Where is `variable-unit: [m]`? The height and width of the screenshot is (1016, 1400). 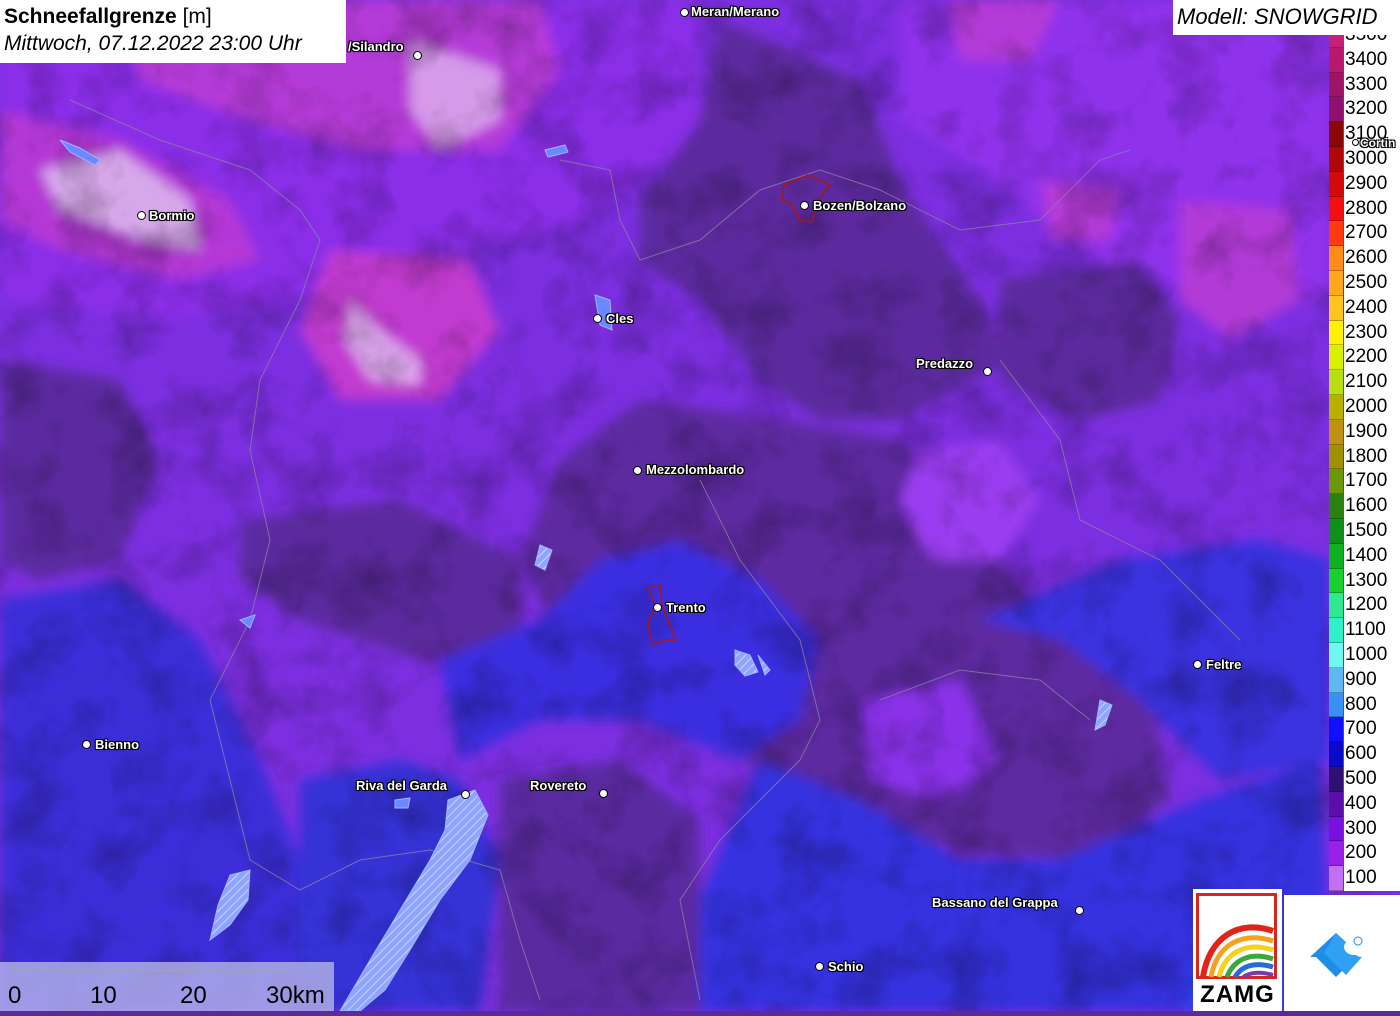
variable-unit: [m] is located at coordinates (197, 16).